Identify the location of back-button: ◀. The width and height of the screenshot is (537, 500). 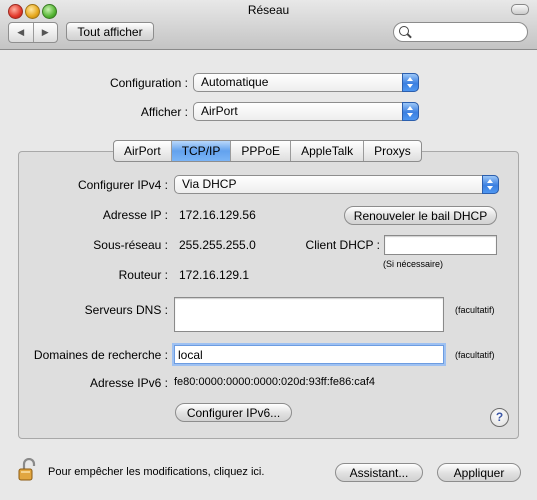
(21, 32).